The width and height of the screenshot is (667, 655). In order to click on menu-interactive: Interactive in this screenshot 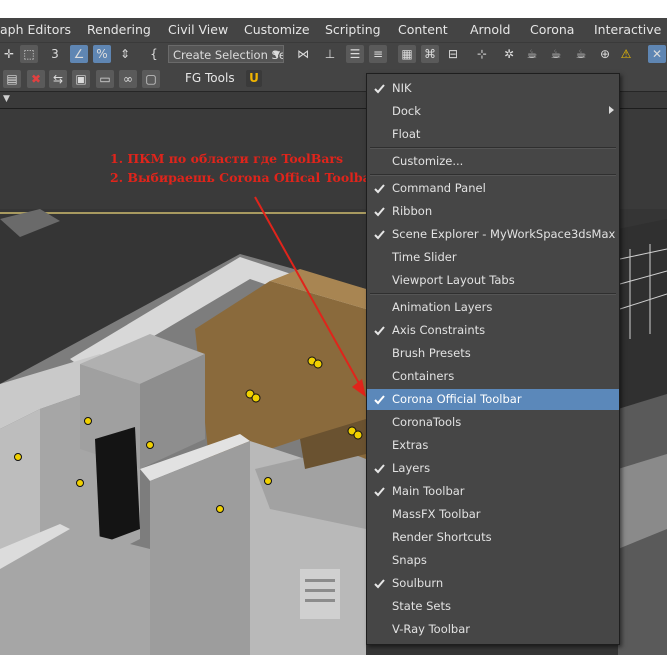, I will do `click(627, 29)`.